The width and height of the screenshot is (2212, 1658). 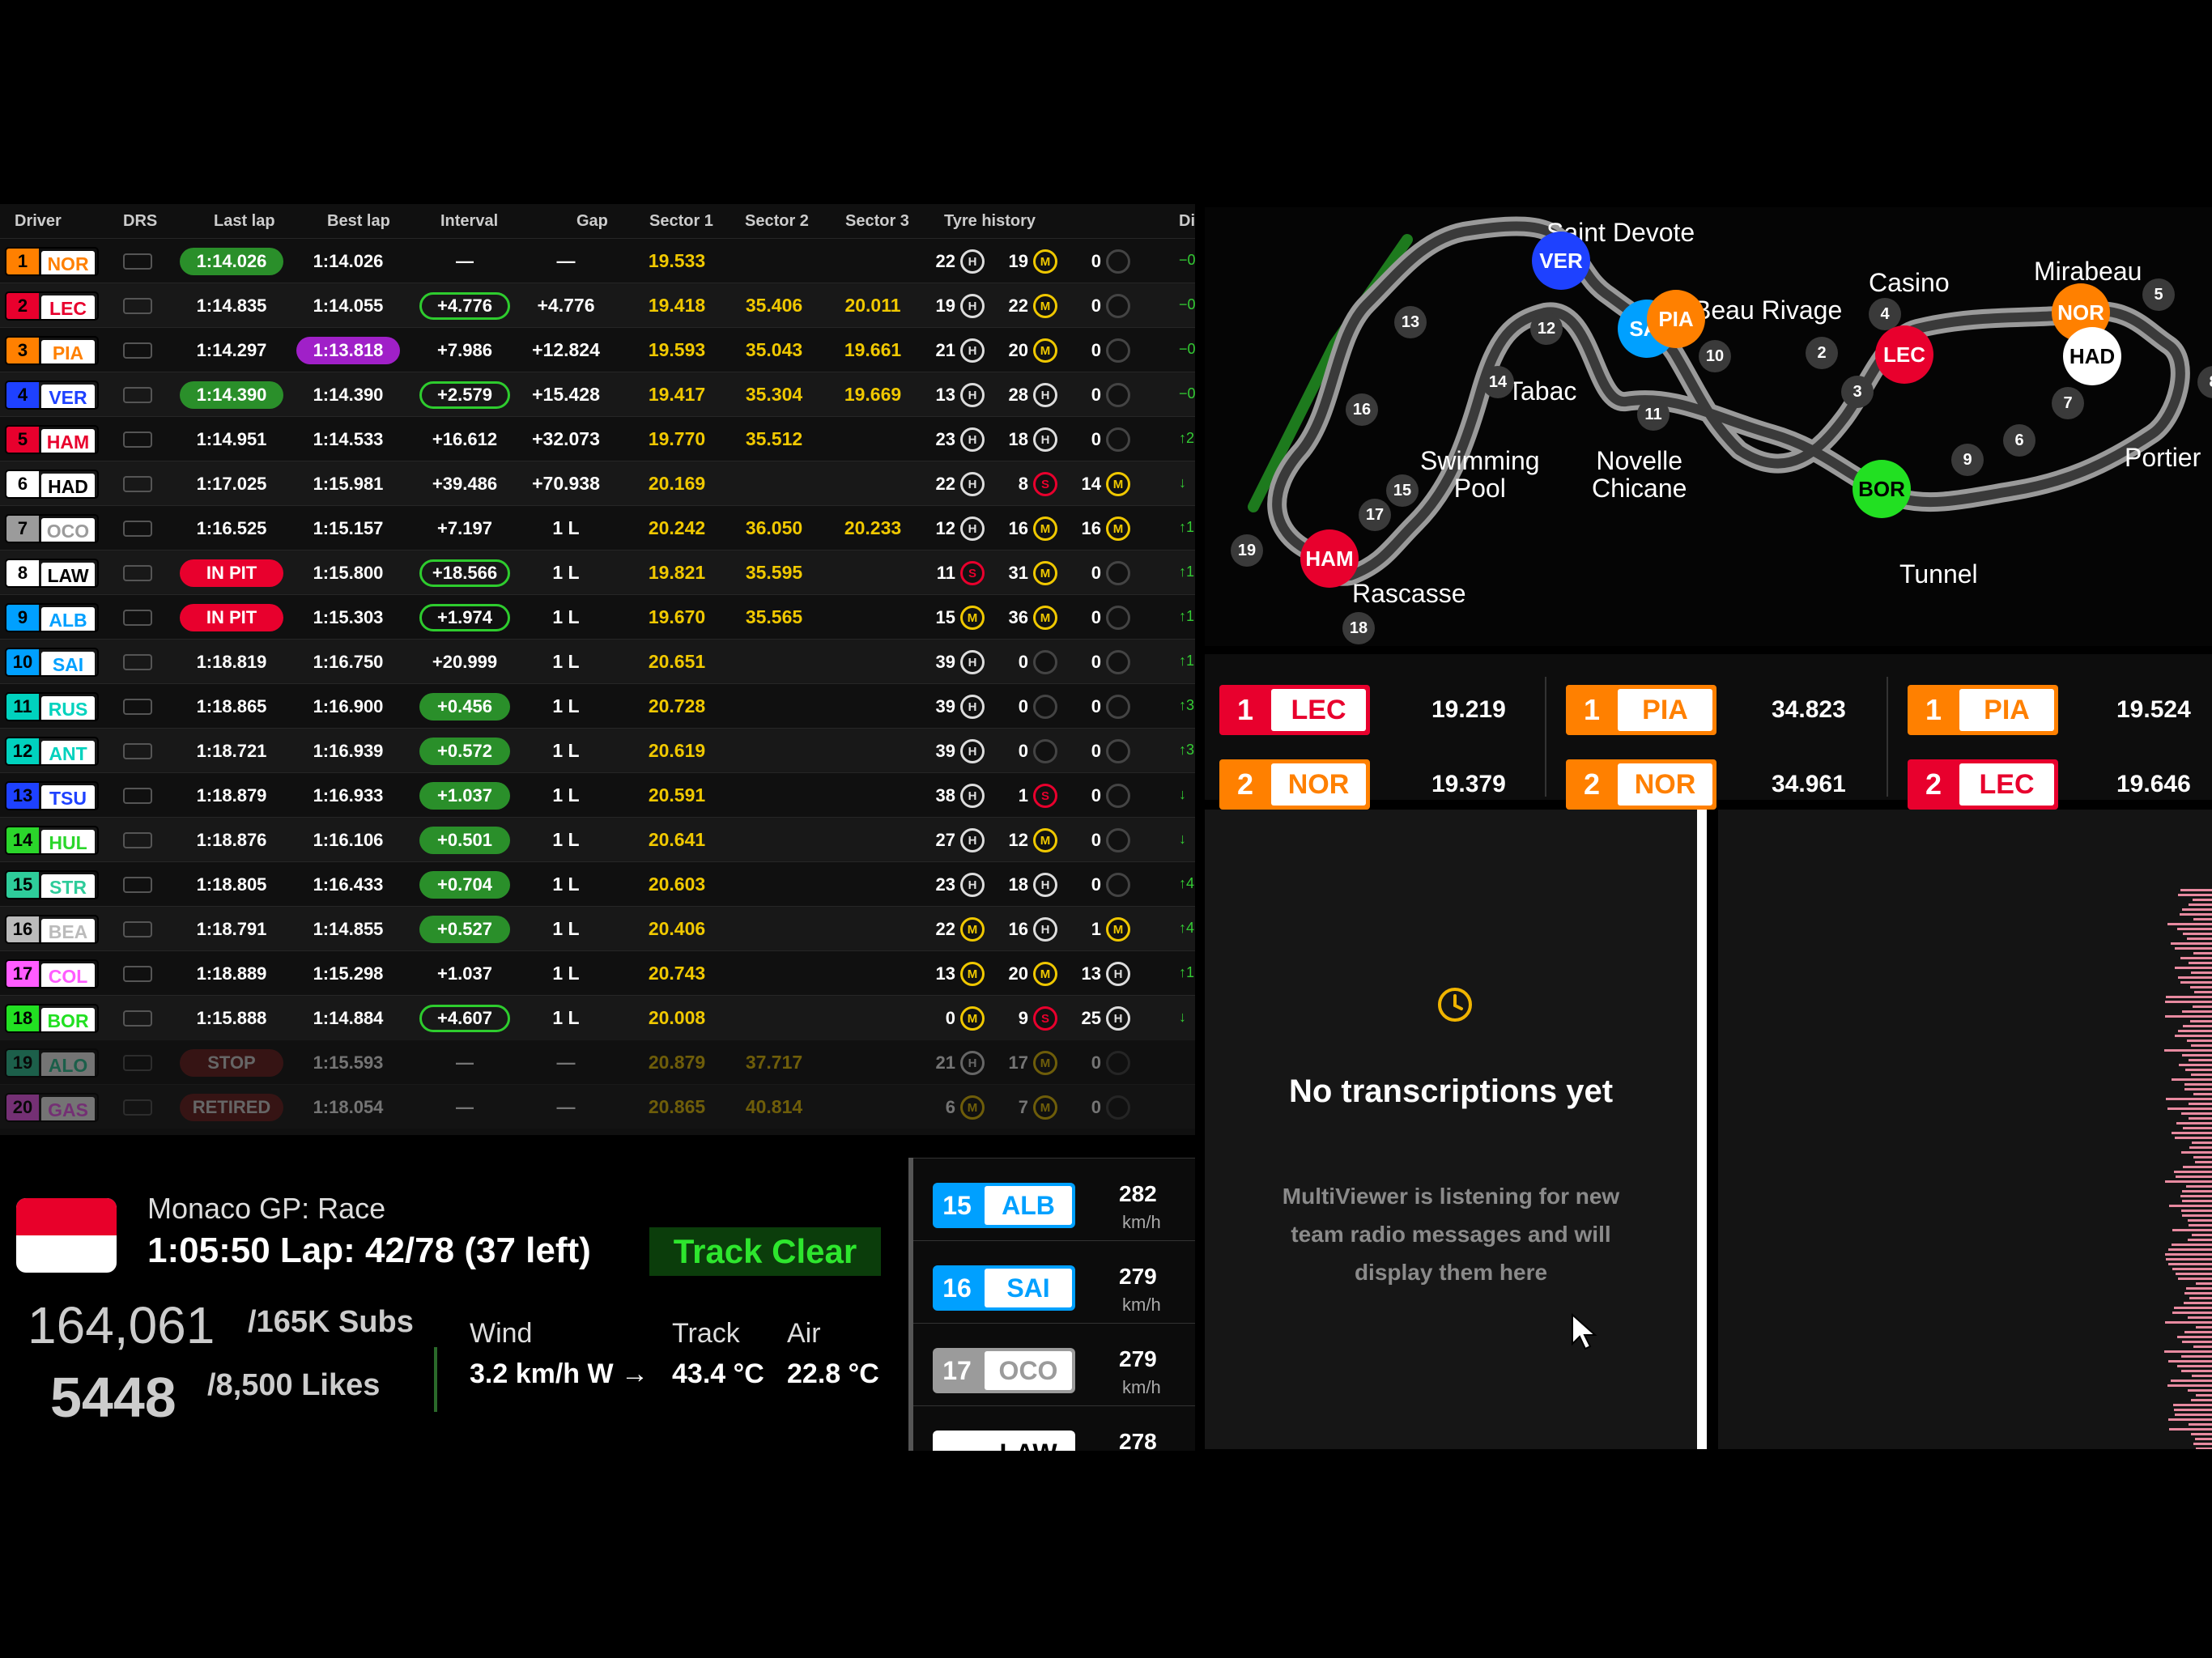 What do you see at coordinates (598, 1106) in the screenshot?
I see `table-row: 20 GAS RETIRED 1:18.054 — — 20.865 40.814 6 M 7 M 0` at bounding box center [598, 1106].